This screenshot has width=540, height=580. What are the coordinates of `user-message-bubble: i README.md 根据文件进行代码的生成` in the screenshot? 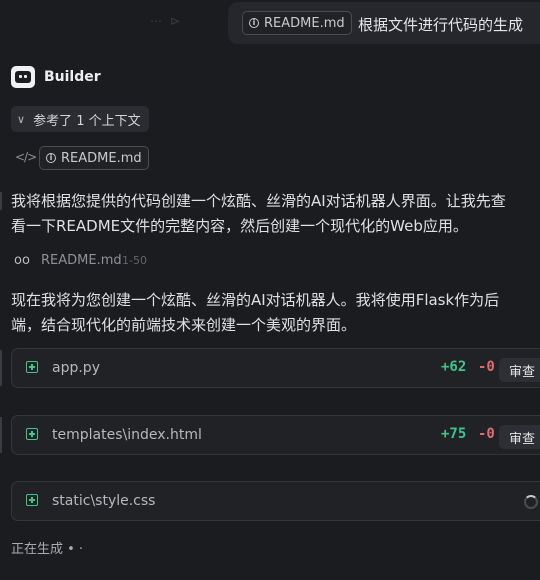 It's located at (384, 23).